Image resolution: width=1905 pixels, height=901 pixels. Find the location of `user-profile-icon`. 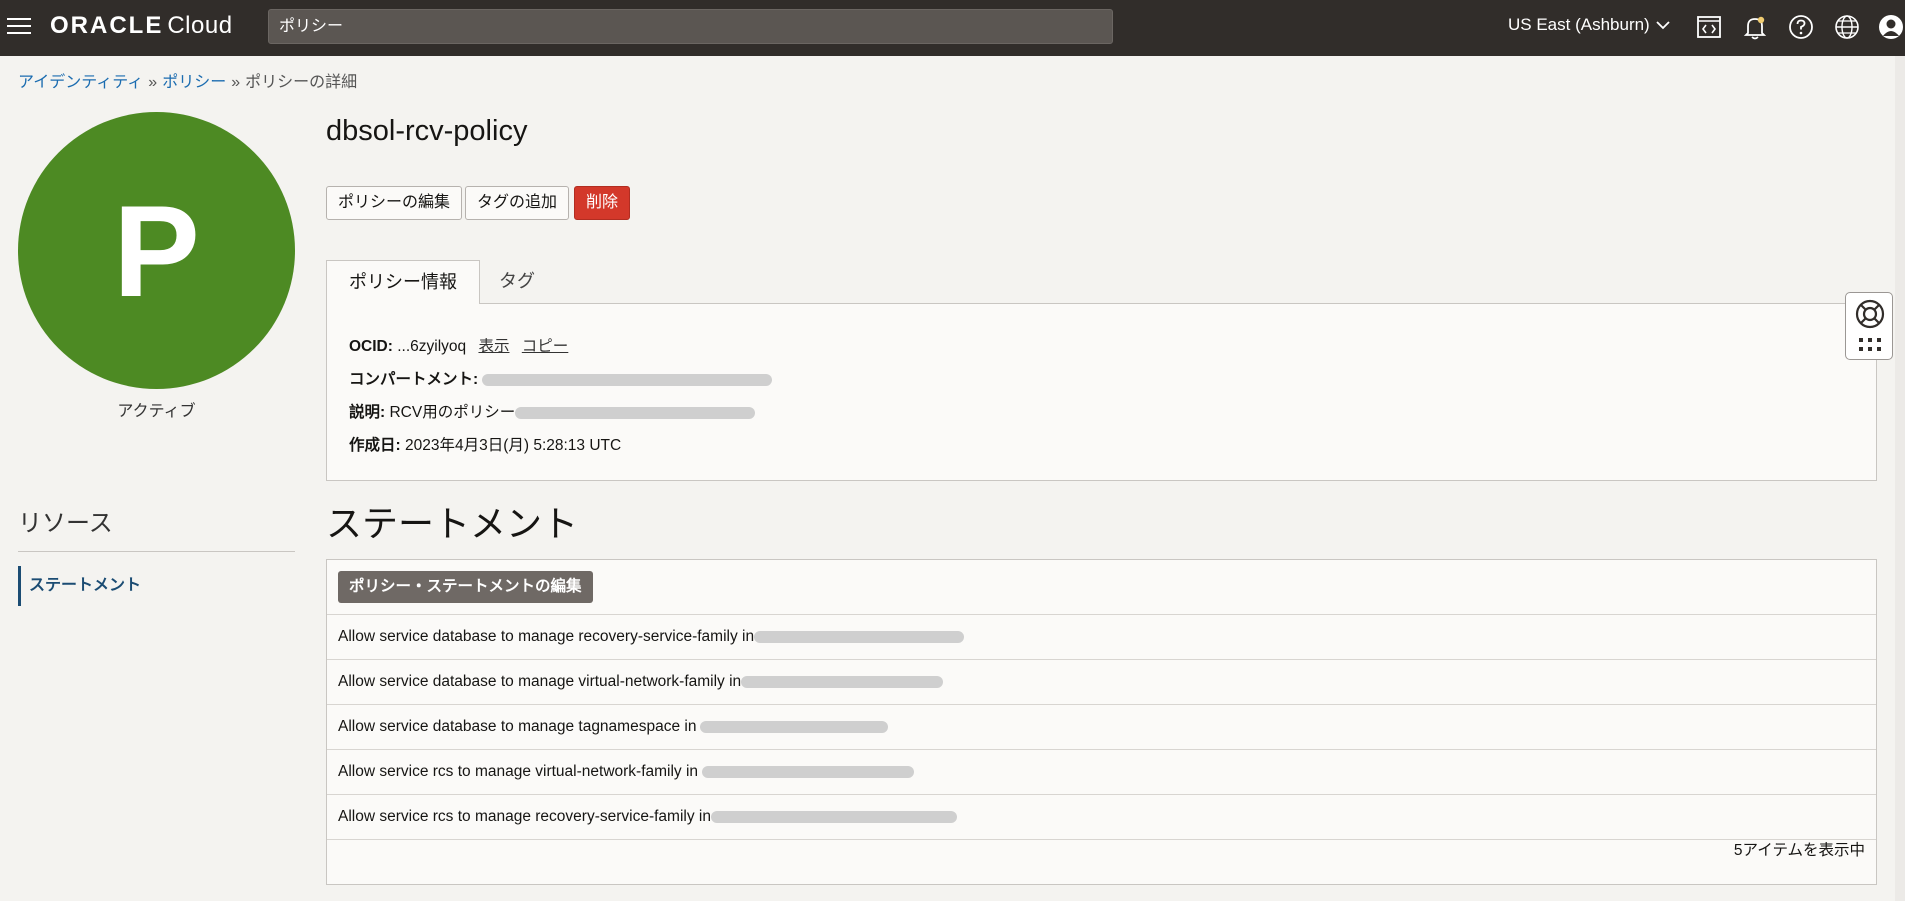

user-profile-icon is located at coordinates (1891, 27).